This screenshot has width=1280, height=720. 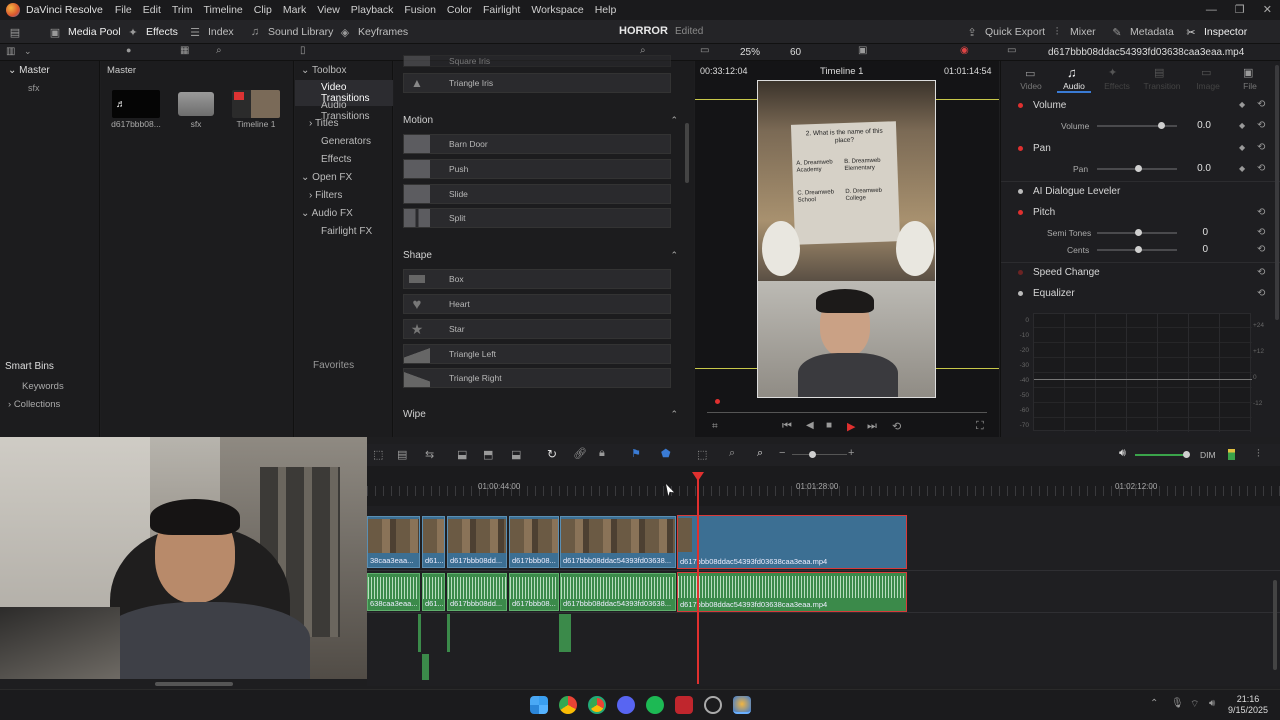 I want to click on discord-icon, so click(x=626, y=705).